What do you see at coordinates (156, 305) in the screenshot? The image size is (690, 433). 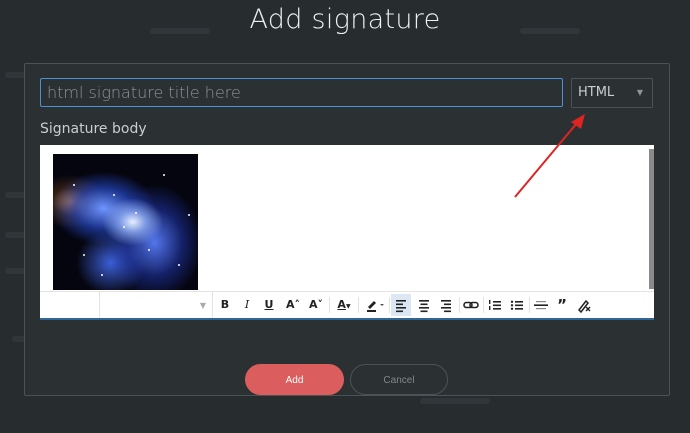 I see `font-size-select: ▼` at bounding box center [156, 305].